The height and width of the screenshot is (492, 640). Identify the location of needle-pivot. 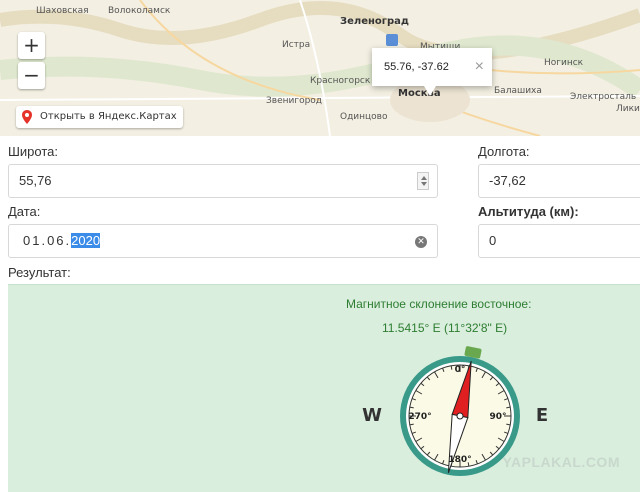
(460, 416).